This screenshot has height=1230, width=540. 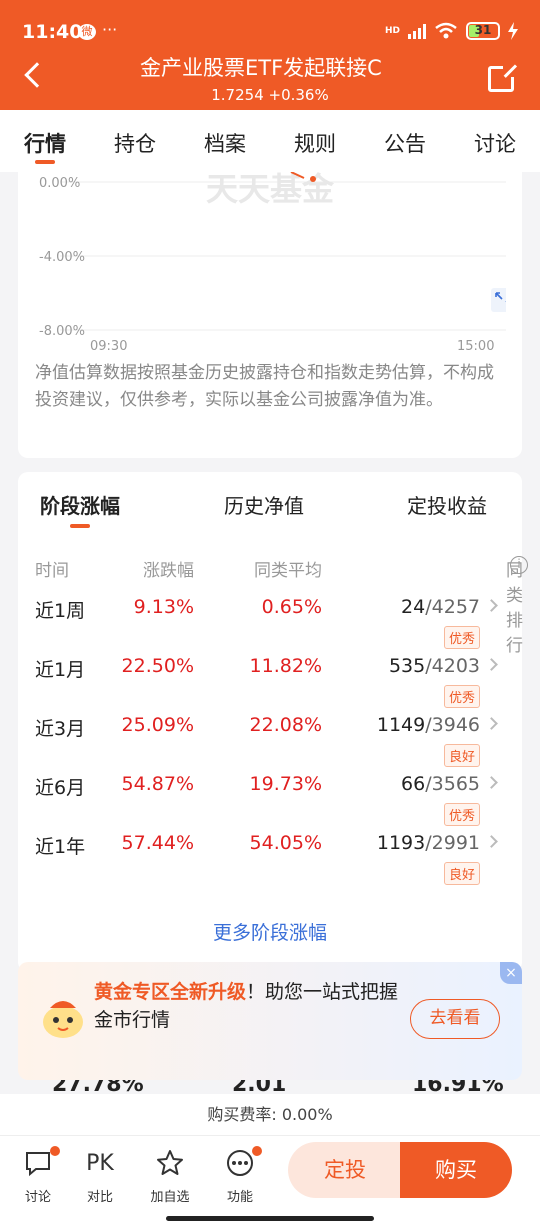 I want to click on tab-profile: 档案, so click(x=225, y=141).